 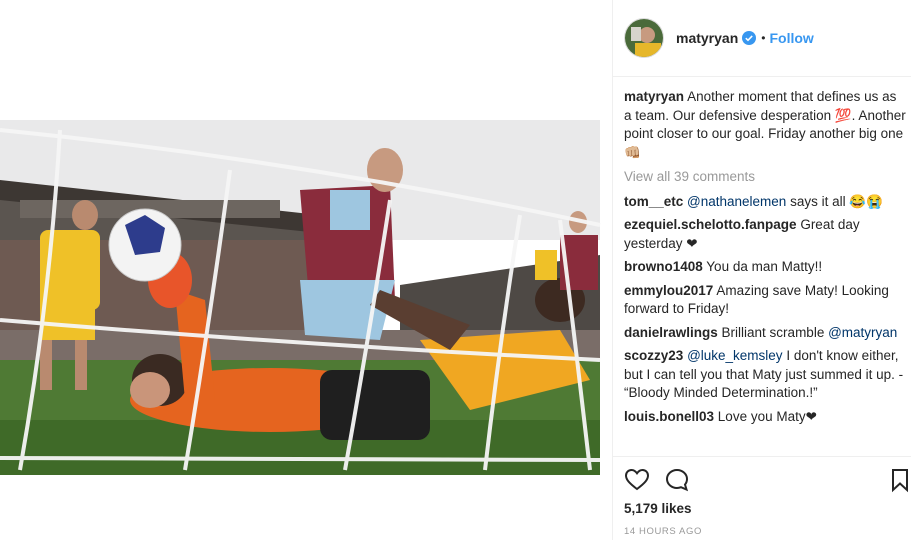 I want to click on heart-icon, so click(x=637, y=480).